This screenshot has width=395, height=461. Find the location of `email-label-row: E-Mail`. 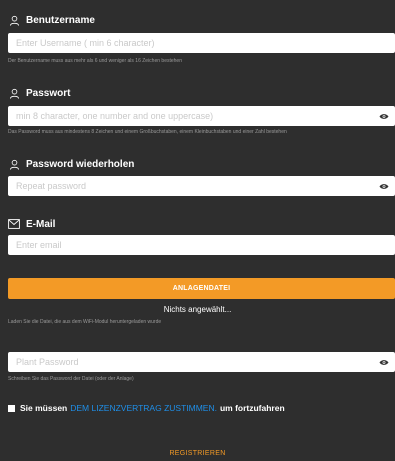

email-label-row: E-Mail is located at coordinates (31, 224).